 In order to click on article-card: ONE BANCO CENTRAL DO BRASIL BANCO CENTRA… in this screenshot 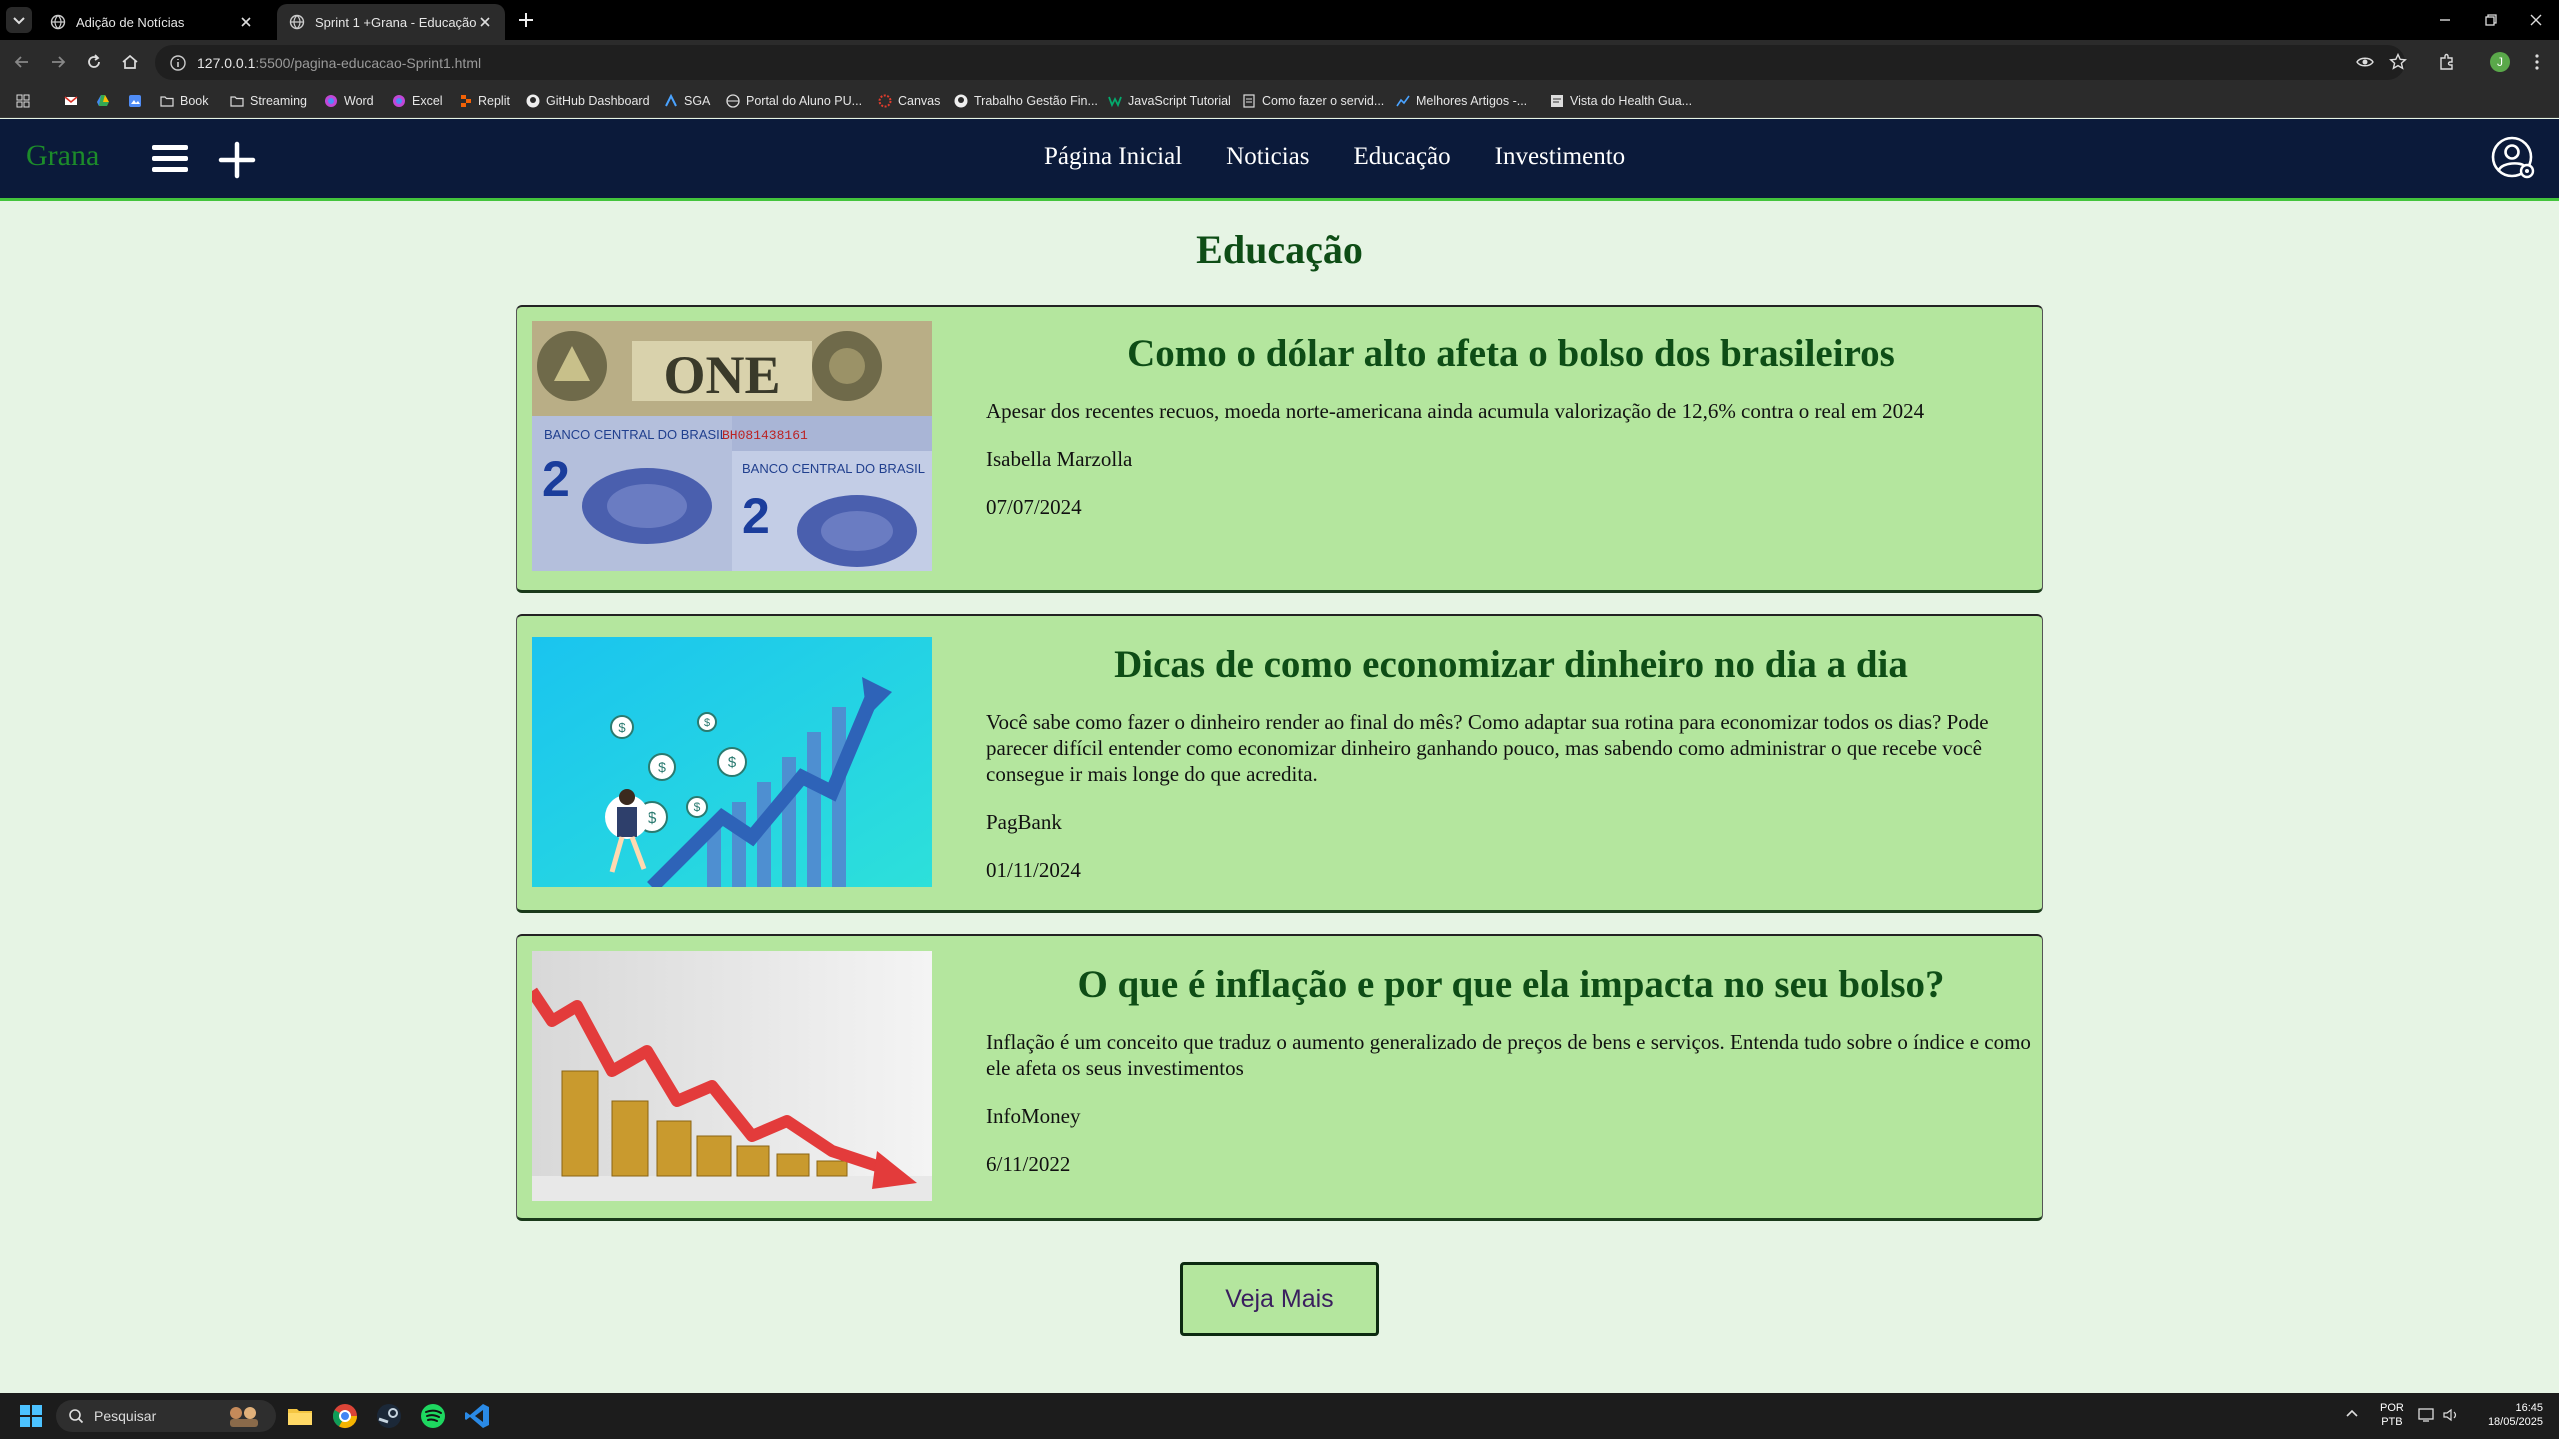, I will do `click(1279, 449)`.